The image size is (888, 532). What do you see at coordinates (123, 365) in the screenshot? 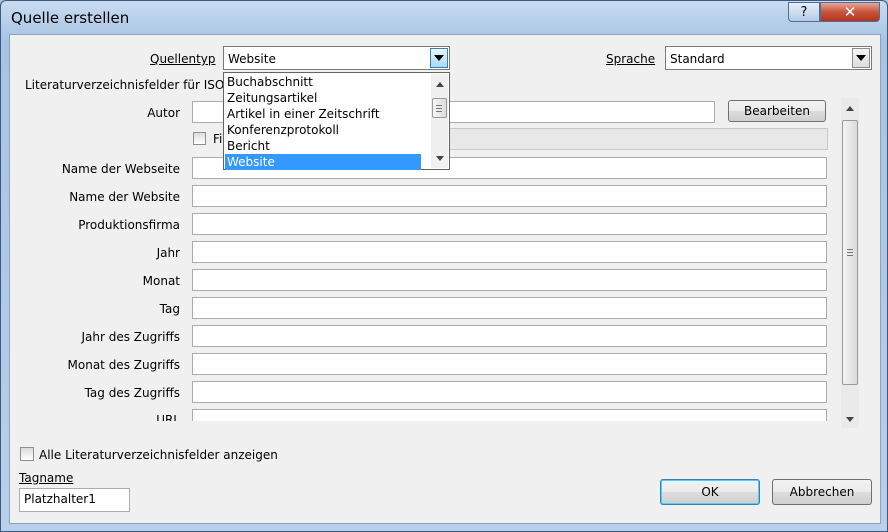
I see `field-label: Monat des Zugriffs` at bounding box center [123, 365].